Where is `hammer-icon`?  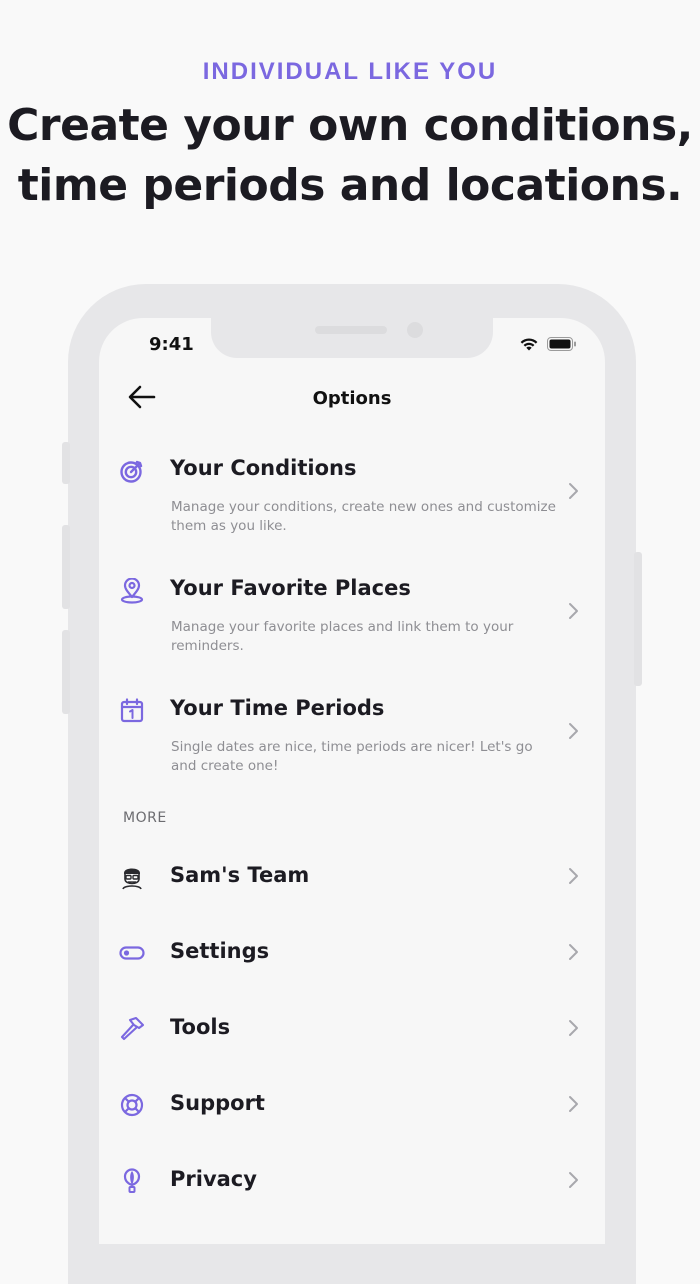 hammer-icon is located at coordinates (132, 1028).